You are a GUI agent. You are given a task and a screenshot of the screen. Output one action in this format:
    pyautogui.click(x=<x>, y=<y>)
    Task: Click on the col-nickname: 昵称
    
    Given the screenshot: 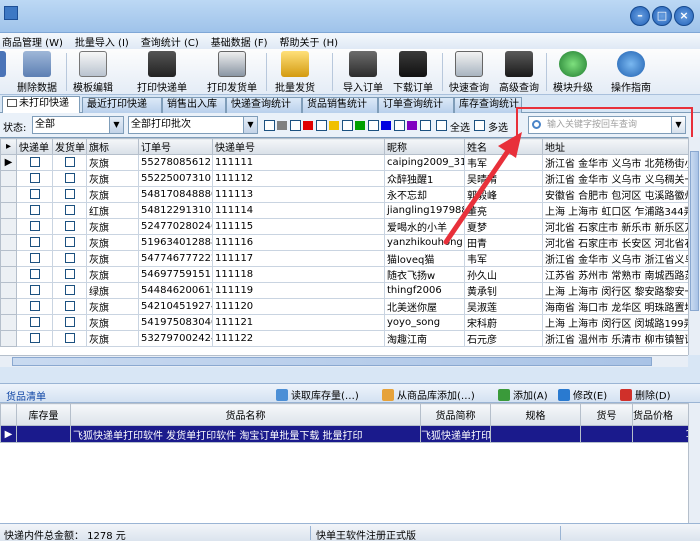 What is the action you would take?
    pyautogui.click(x=424, y=146)
    